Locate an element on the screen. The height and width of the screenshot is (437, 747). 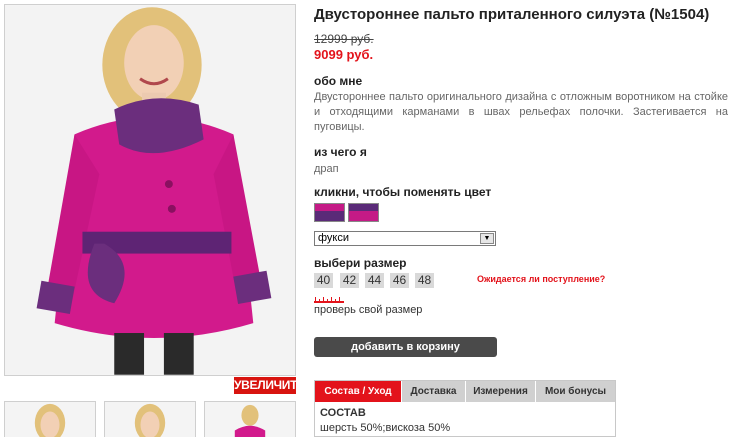
color-swatch-purple is located at coordinates (329, 212).